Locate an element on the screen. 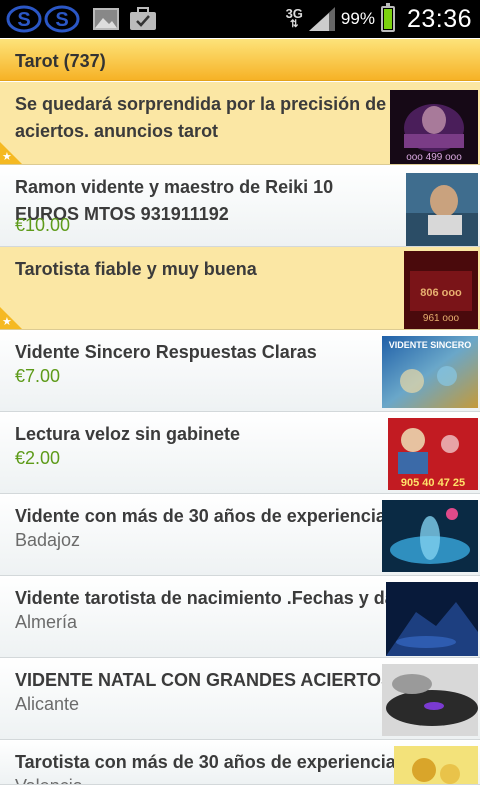 This screenshot has width=480, height=800. battery-percentage: 99% is located at coordinates (357, 18).